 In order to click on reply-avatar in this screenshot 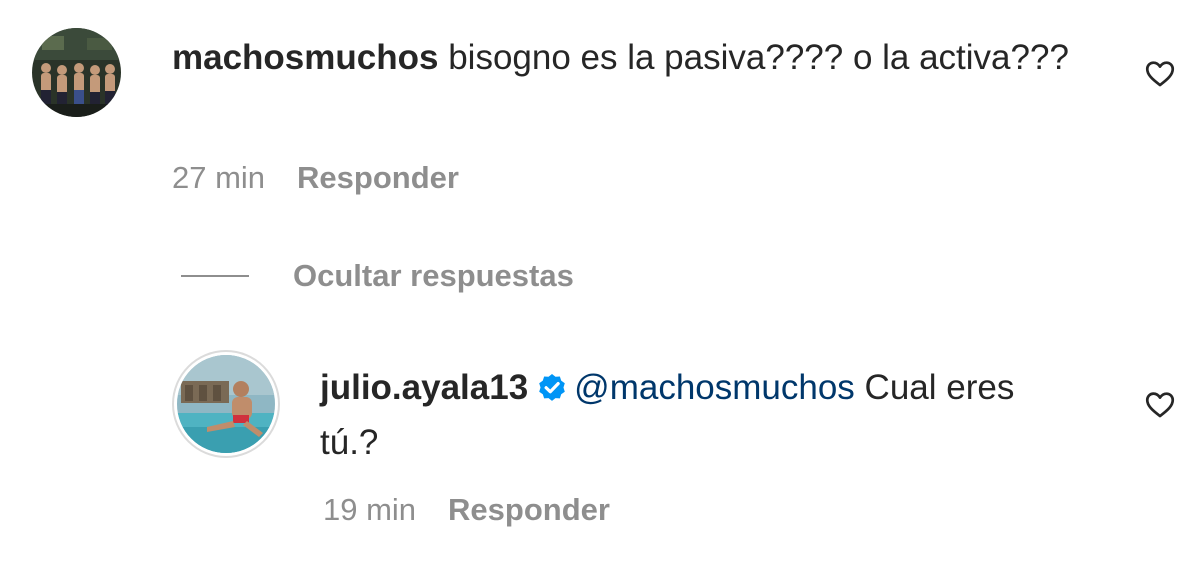, I will do `click(226, 404)`.